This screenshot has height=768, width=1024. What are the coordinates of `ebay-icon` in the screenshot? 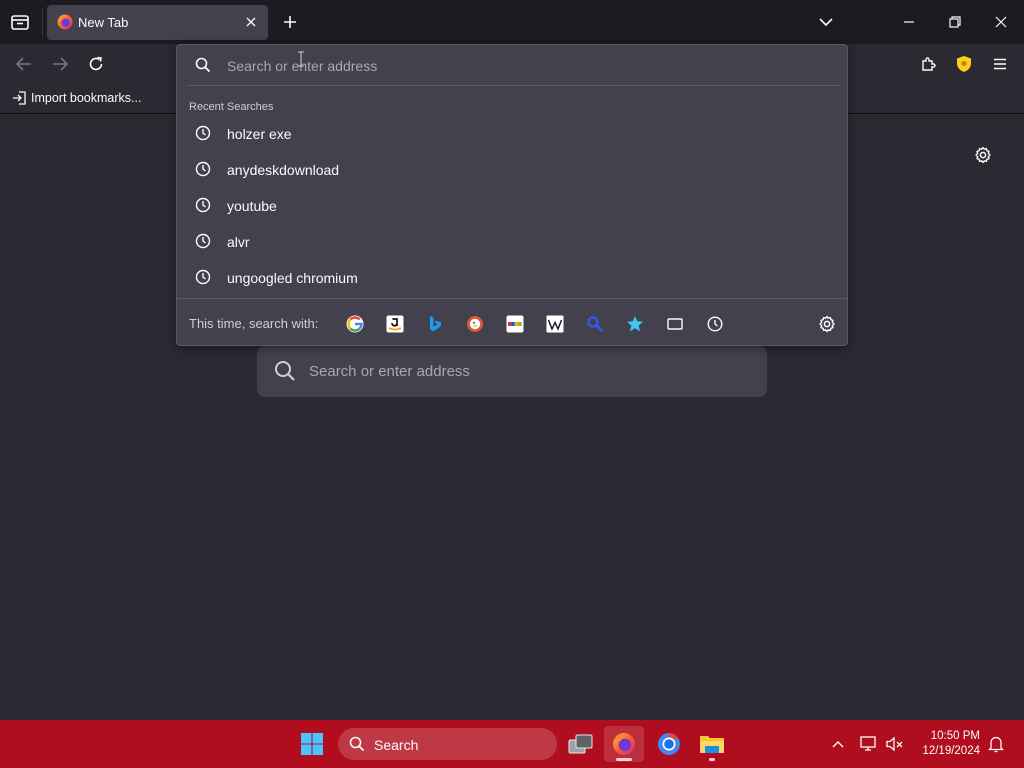 It's located at (515, 324).